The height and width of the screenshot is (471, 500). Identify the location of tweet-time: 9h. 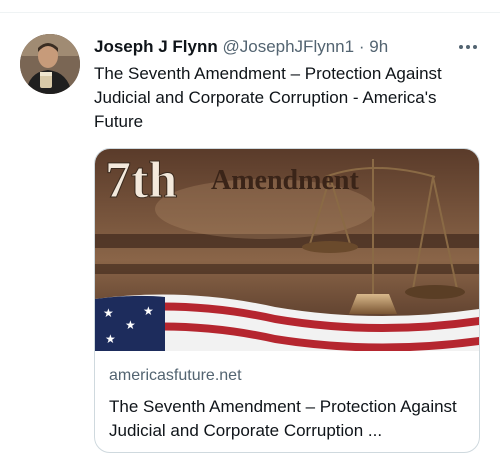
(378, 46).